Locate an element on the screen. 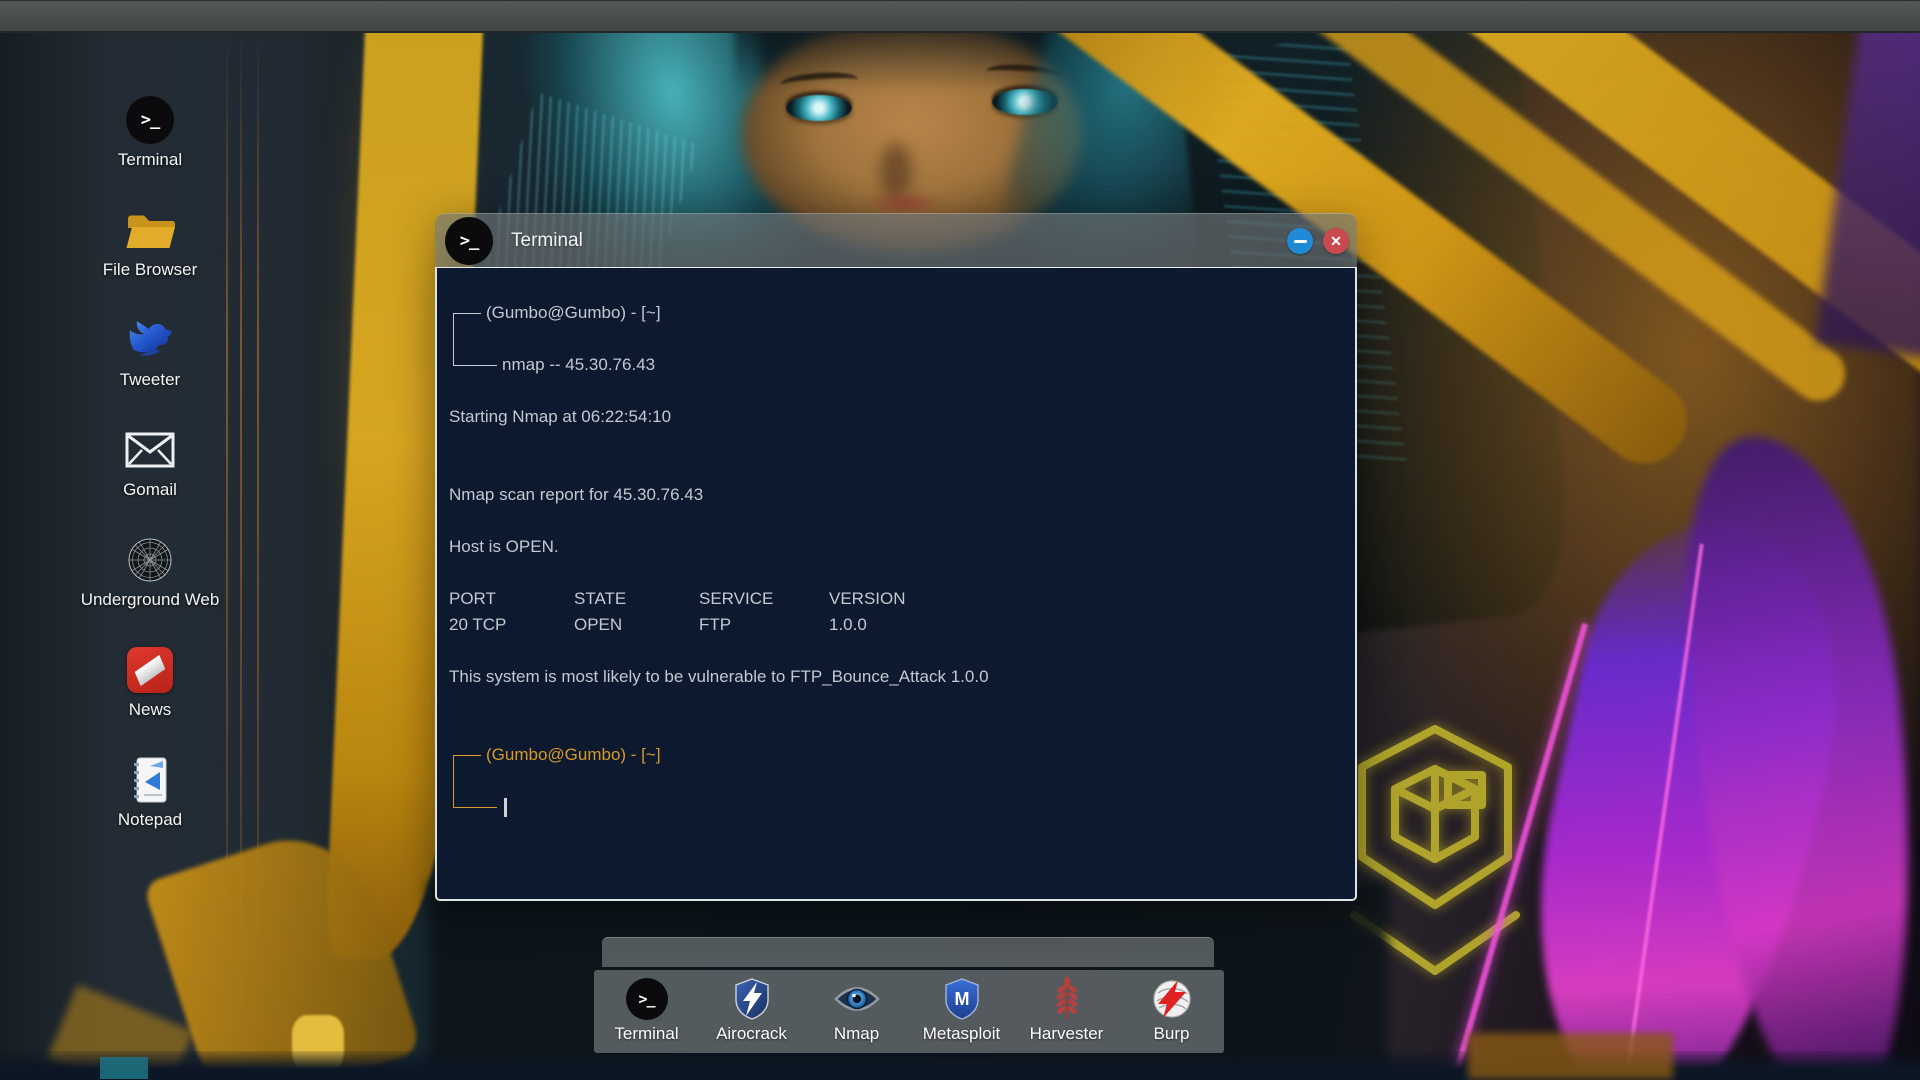  dock-item-burp: Burp is located at coordinates (1171, 1011).